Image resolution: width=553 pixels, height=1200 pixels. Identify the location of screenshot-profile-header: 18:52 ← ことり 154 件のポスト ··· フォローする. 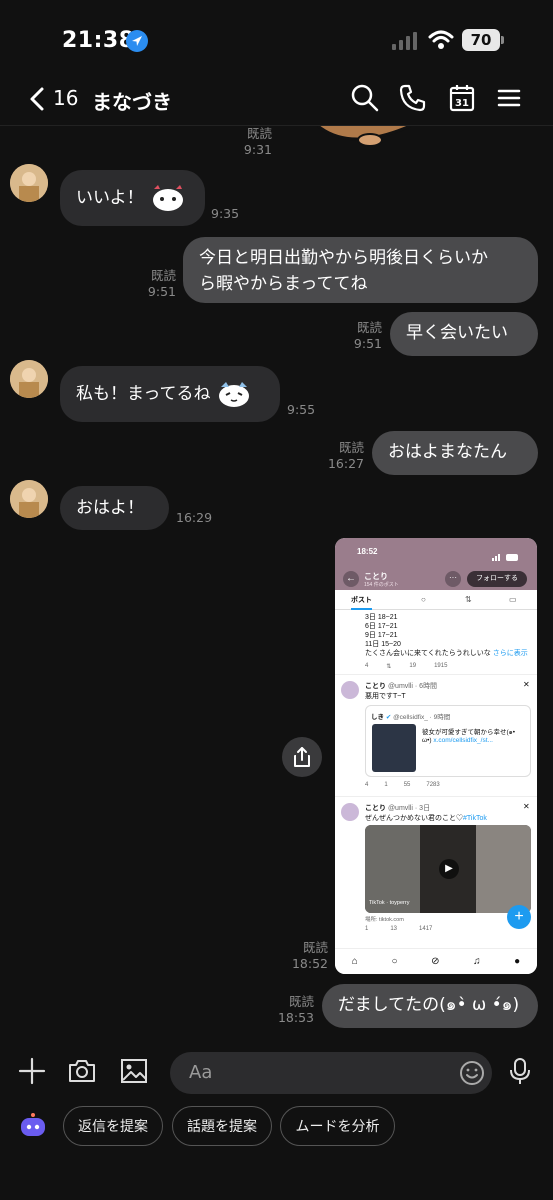
(436, 564).